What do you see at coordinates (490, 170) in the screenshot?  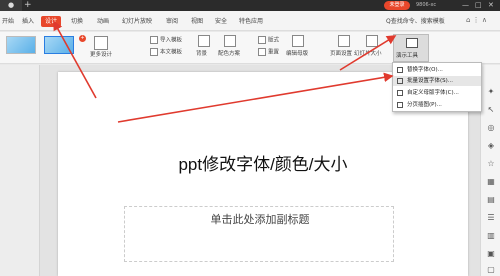 I see `right-sidebar: ✦ ↖ ◎ ◈ ☆ ▦ ▤ ☰ ▥ ▣ ▢` at bounding box center [490, 170].